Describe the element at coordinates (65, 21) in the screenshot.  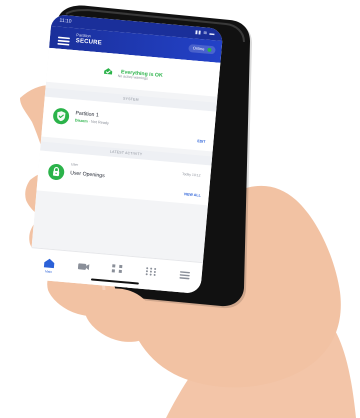
I see `status-time: 11:10` at that location.